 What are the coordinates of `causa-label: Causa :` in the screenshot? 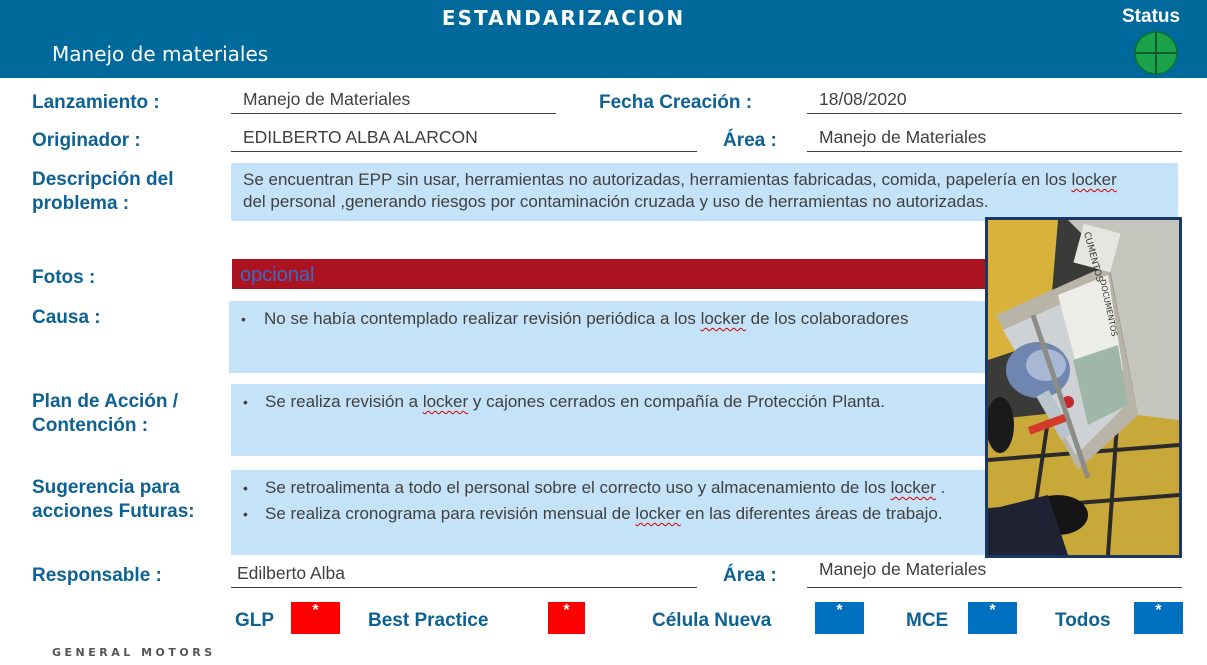 It's located at (66, 317).